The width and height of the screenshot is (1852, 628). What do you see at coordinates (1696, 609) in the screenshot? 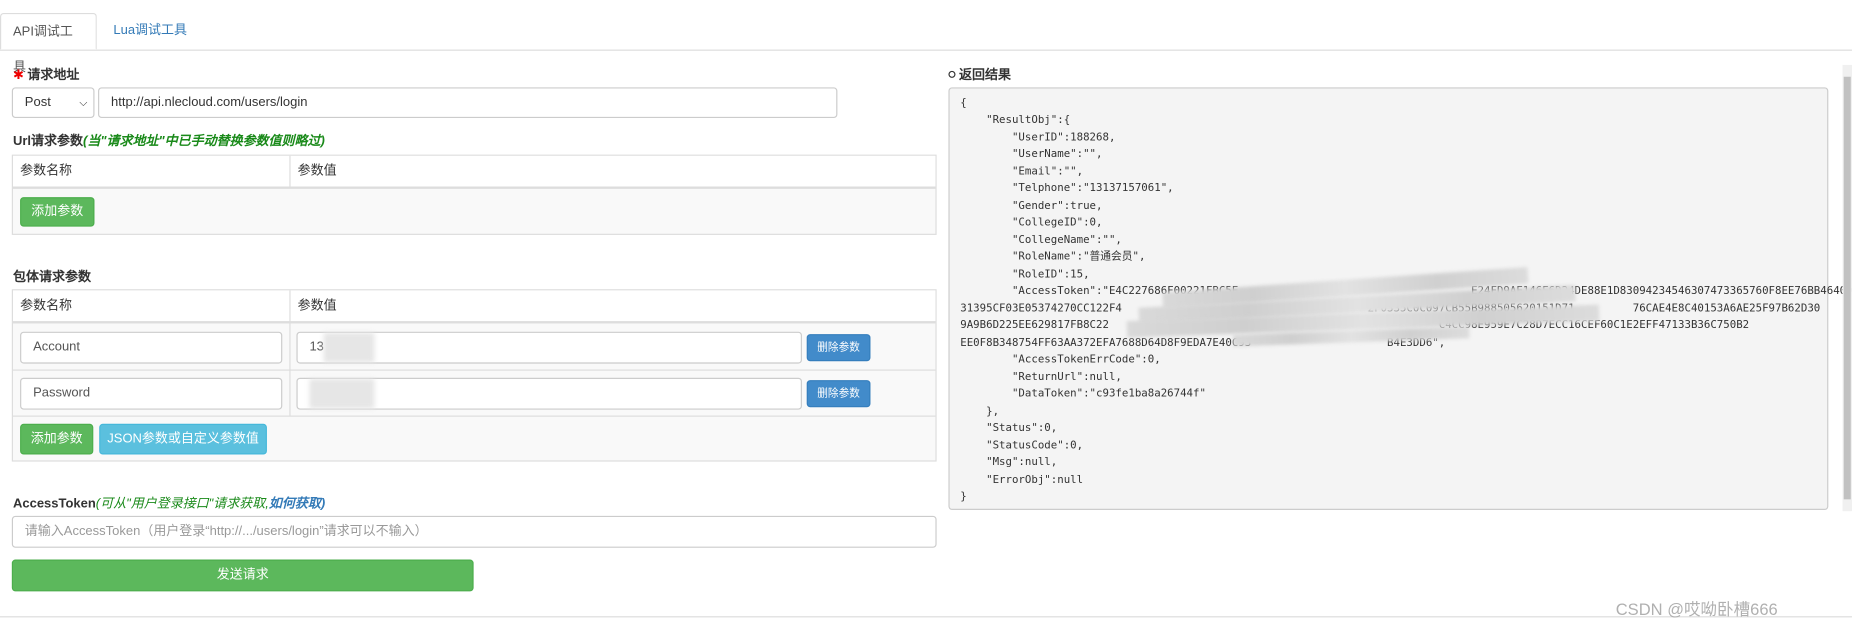
I see `watermark: CSDN @哎呦卧槽666` at bounding box center [1696, 609].